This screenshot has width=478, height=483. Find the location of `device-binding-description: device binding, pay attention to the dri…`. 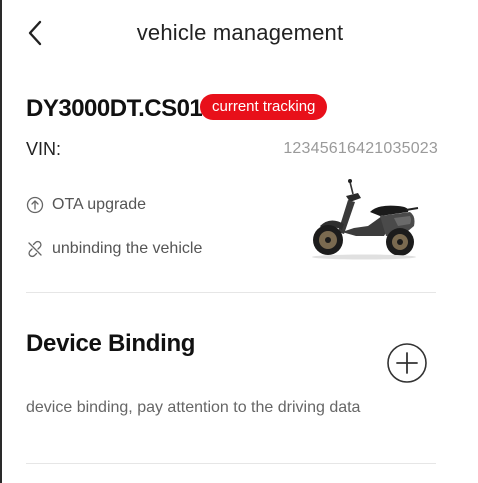

device-binding-description: device binding, pay attention to the dri… is located at coordinates (193, 407).